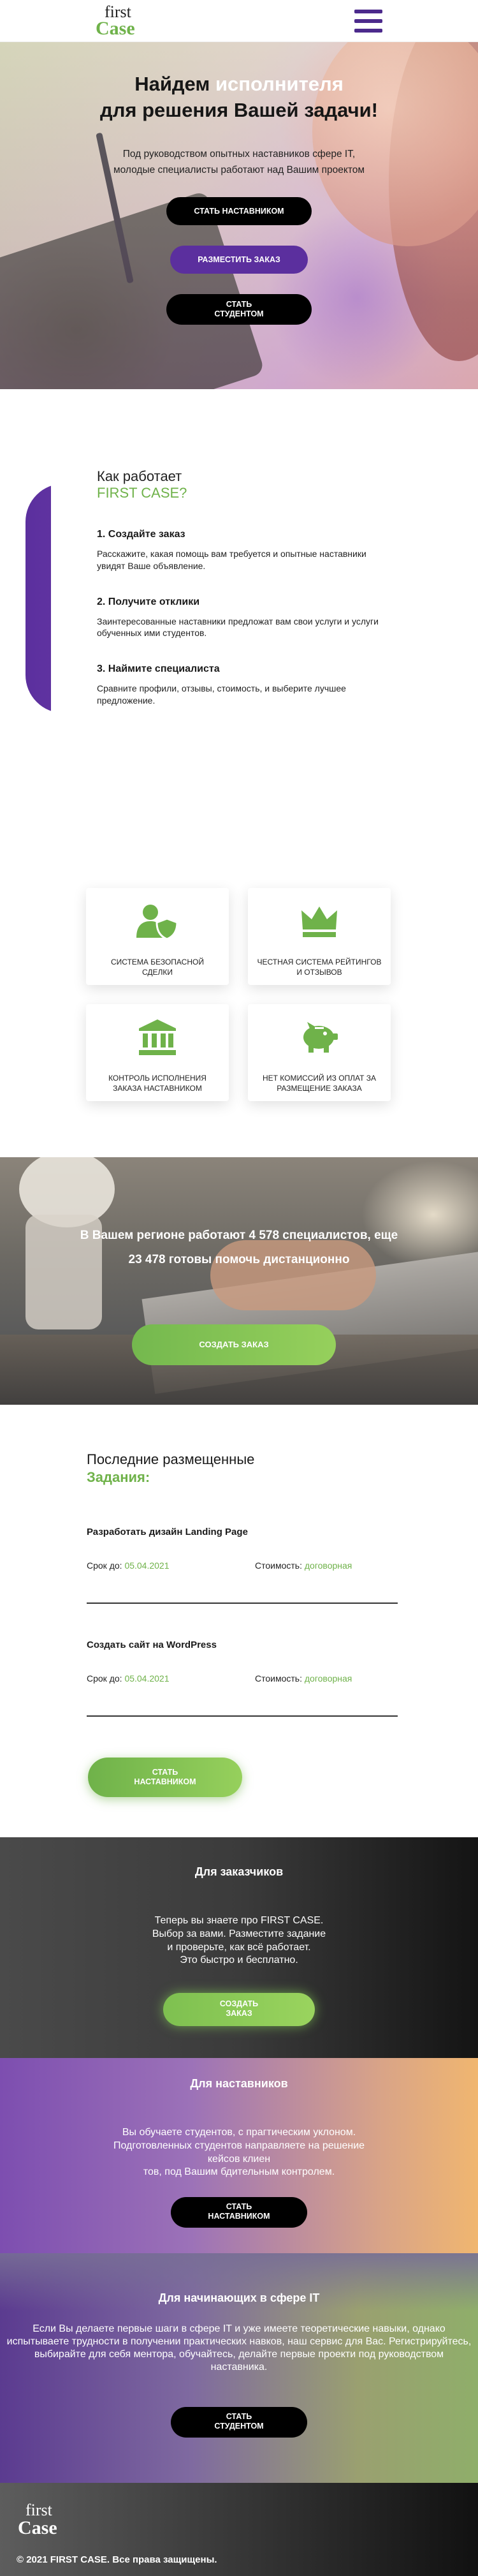 The image size is (478, 2576). What do you see at coordinates (118, 1477) in the screenshot?
I see `tasks-title-green: Задания:` at bounding box center [118, 1477].